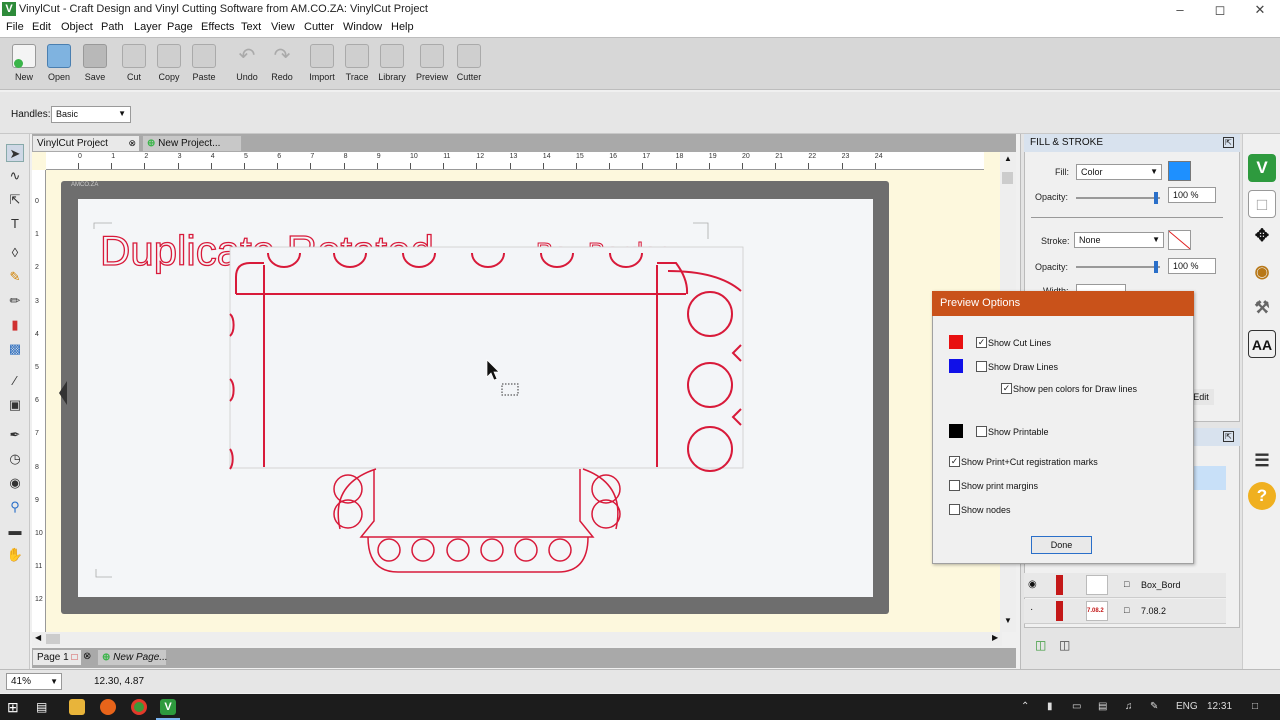 This screenshot has height=720, width=1280. Describe the element at coordinates (148, 27) in the screenshot. I see `menu-layer: Layer` at that location.